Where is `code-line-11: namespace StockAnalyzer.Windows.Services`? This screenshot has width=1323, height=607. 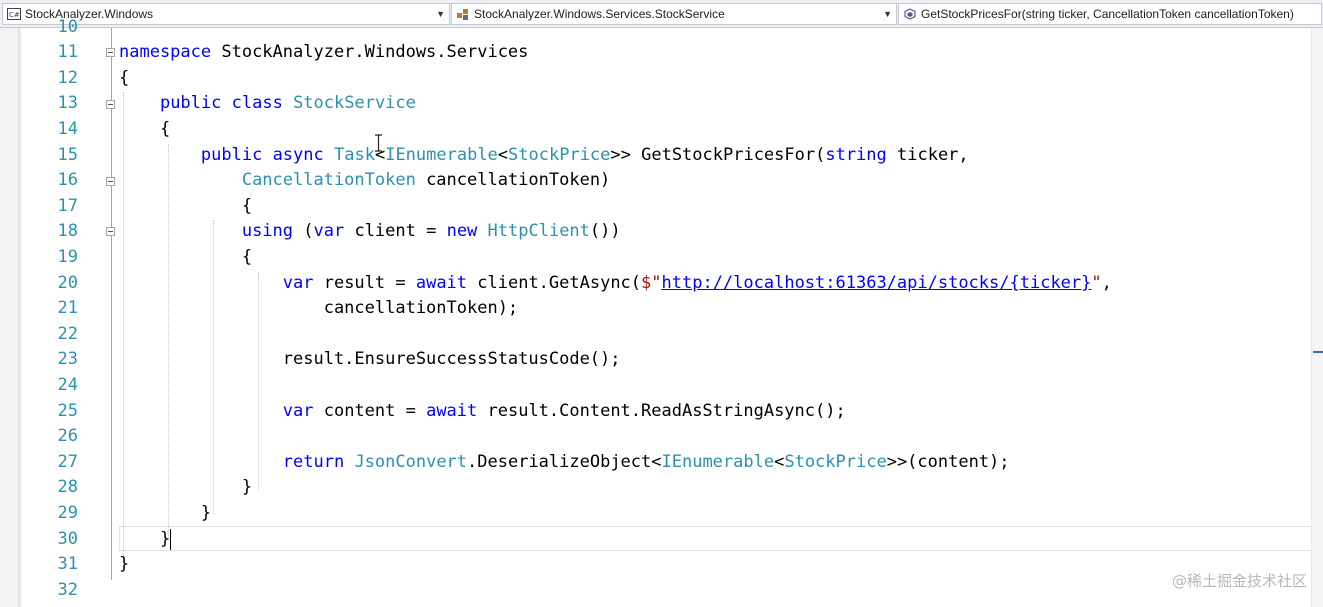
code-line-11: namespace StockAnalyzer.Windows.Services is located at coordinates (323, 53).